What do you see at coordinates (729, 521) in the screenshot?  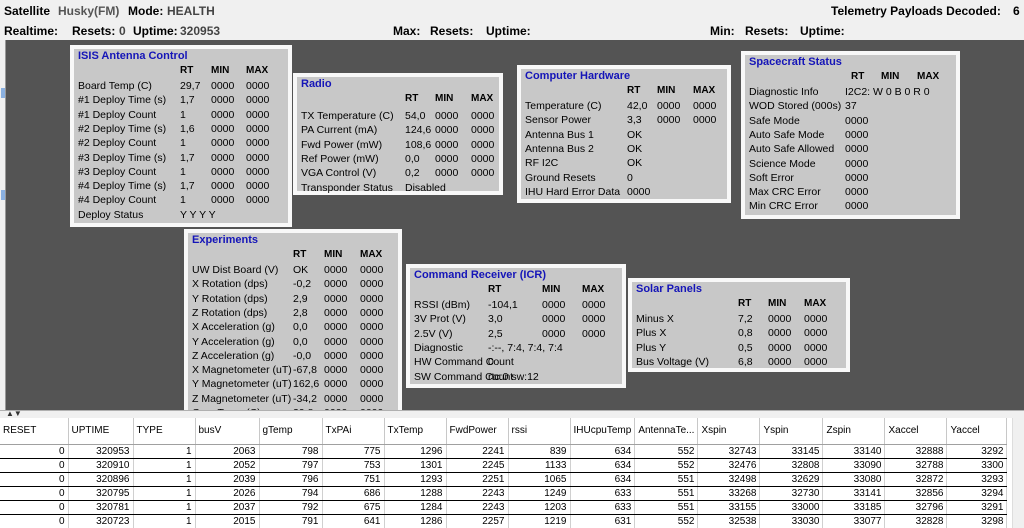 I see `table-cell: 32538` at bounding box center [729, 521].